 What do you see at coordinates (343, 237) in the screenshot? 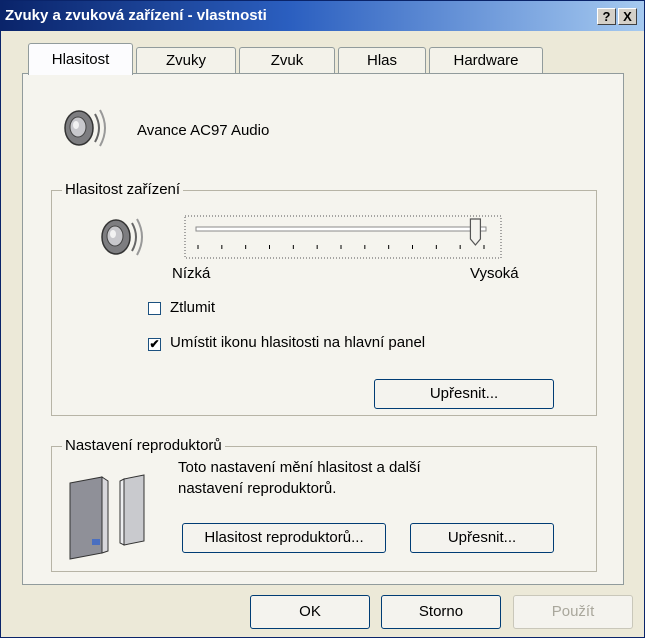
I see `volume-slider` at bounding box center [343, 237].